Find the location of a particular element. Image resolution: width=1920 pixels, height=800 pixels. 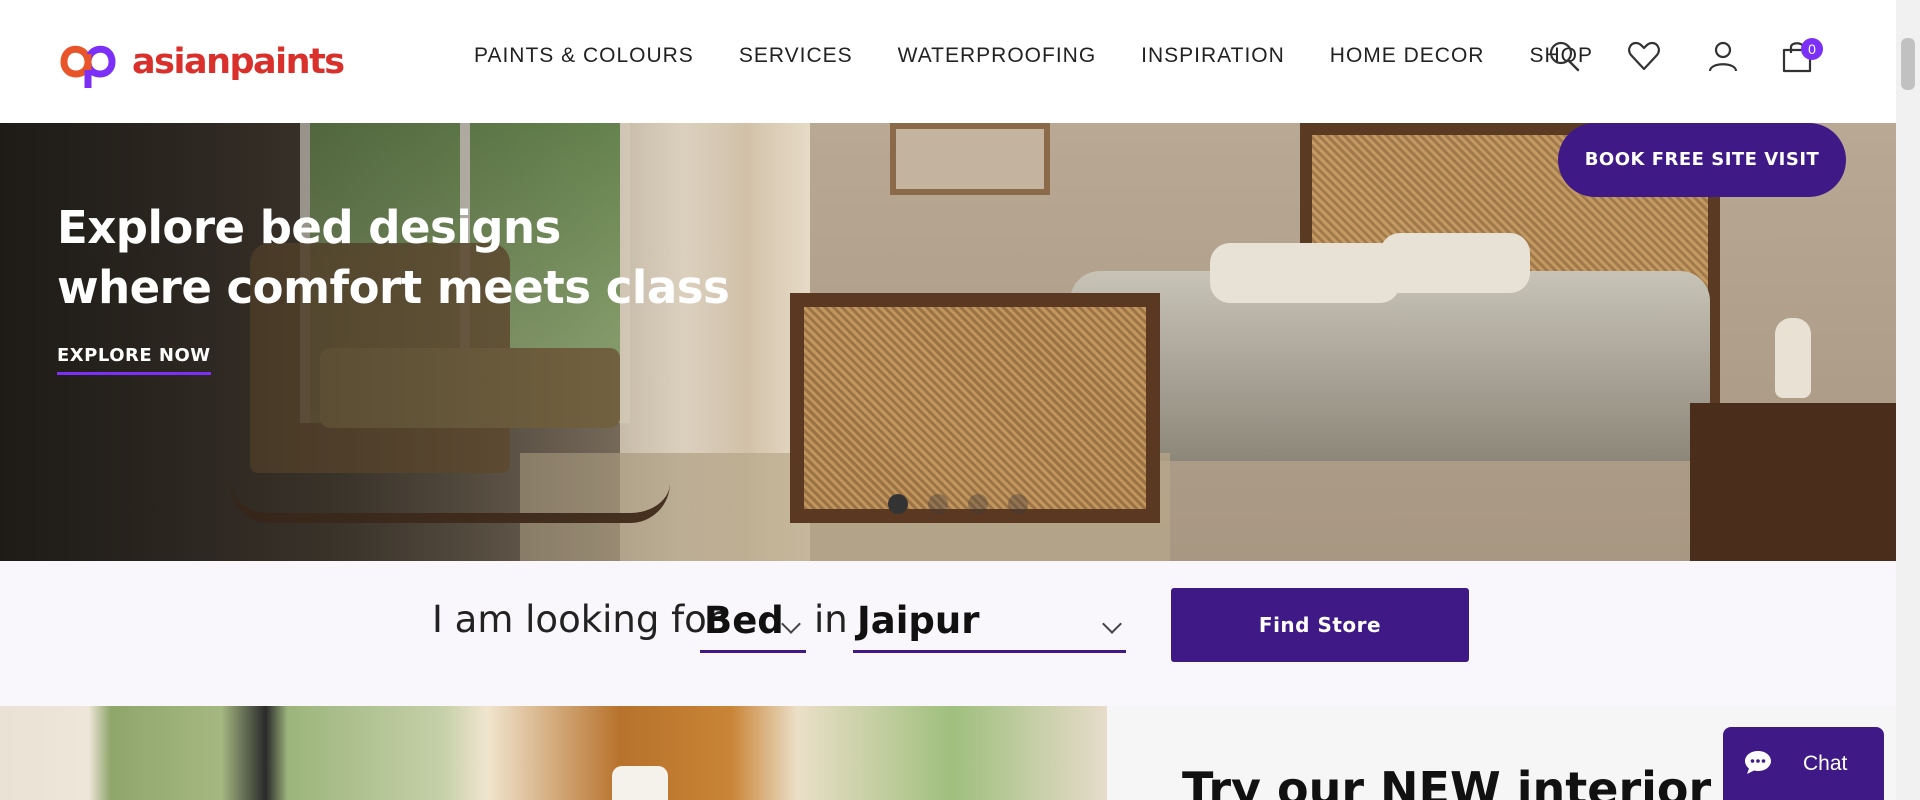

carousel-dots is located at coordinates (958, 504).